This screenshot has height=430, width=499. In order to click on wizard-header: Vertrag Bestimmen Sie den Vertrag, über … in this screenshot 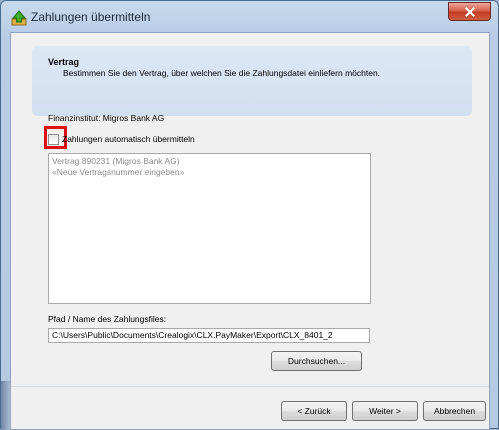, I will do `click(252, 81)`.